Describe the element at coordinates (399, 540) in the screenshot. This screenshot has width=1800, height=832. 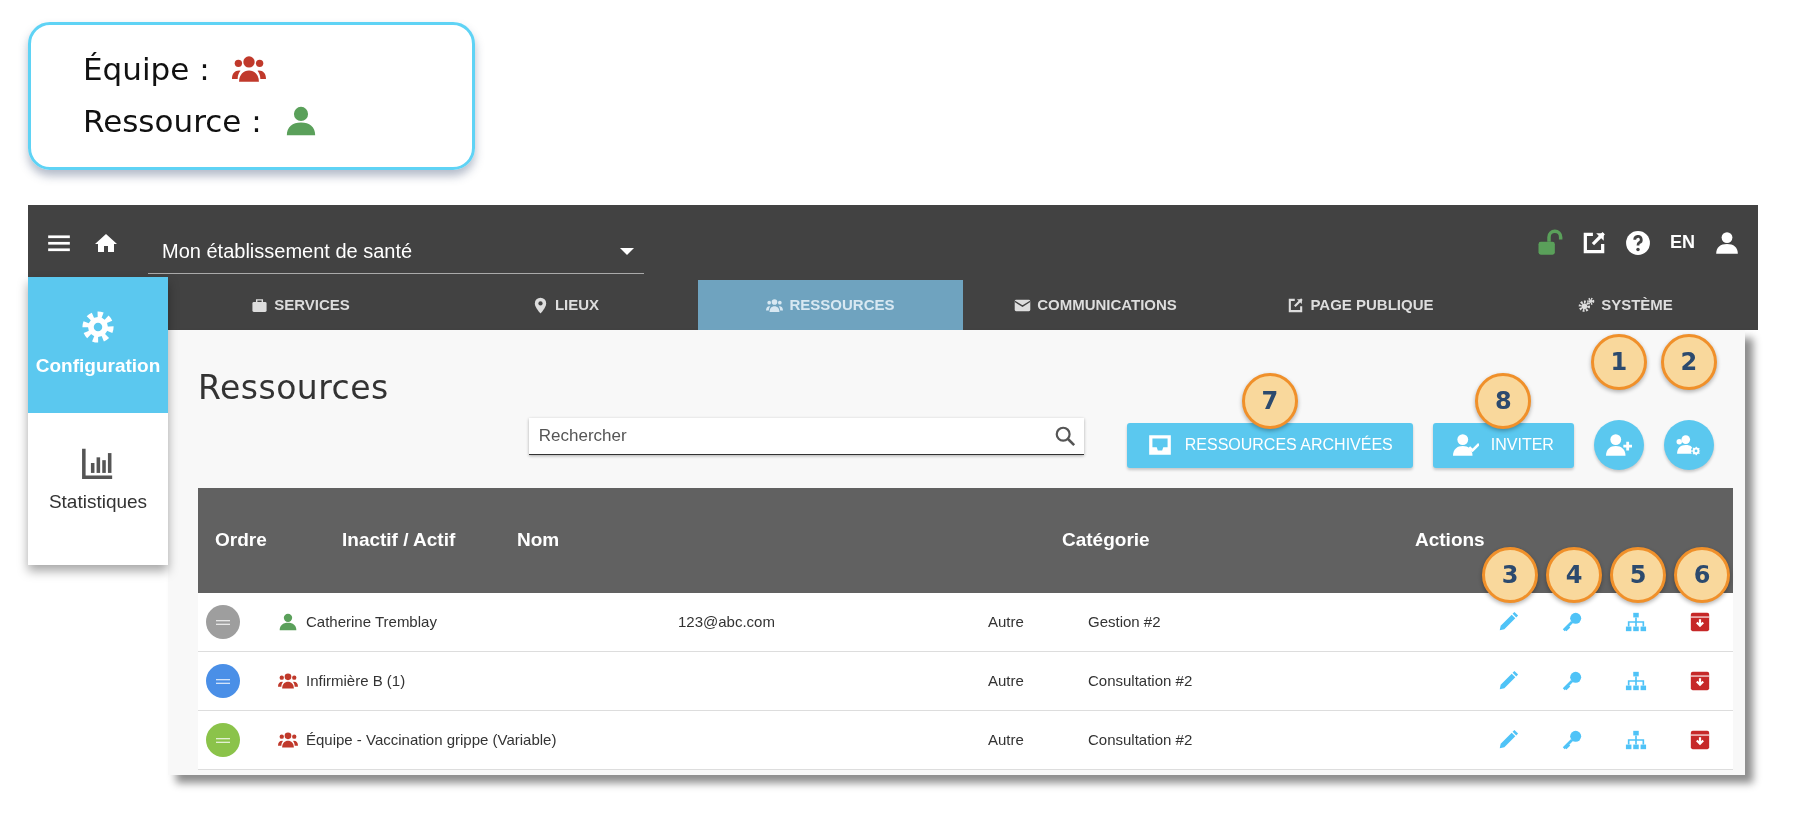
I see `column-header: Inactif / Actif` at that location.